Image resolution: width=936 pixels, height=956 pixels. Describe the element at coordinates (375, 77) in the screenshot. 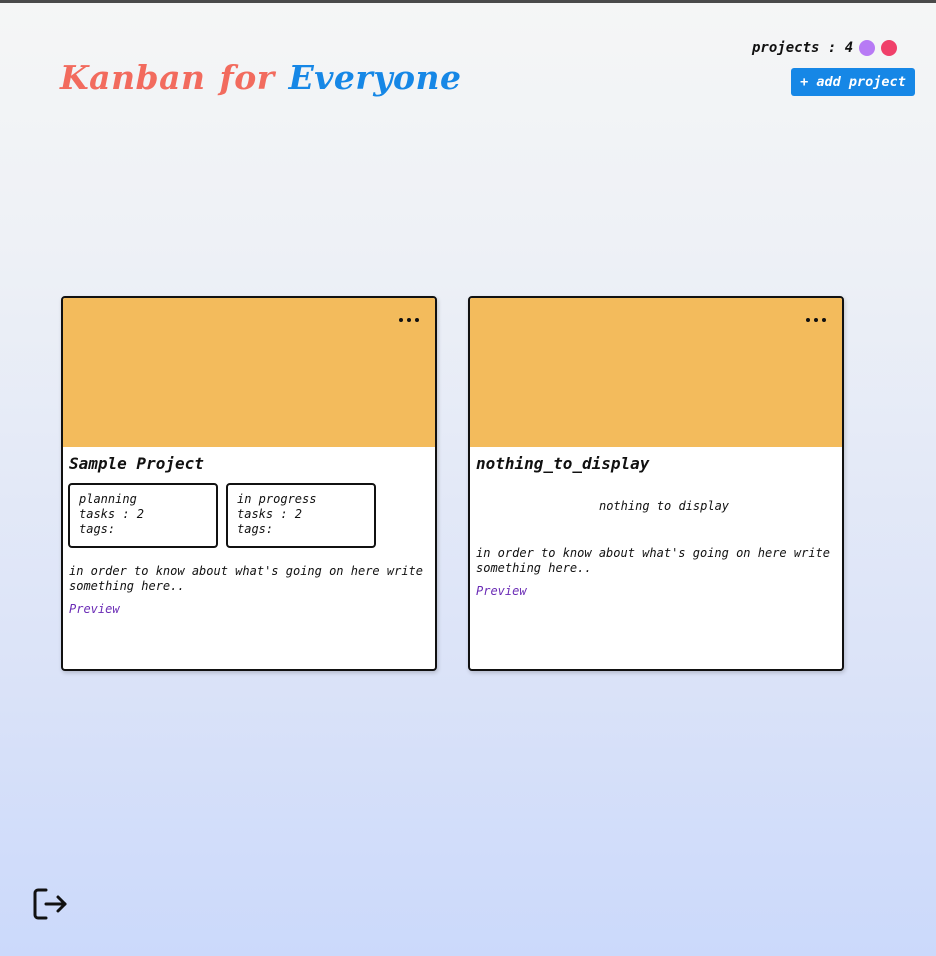

I see `title-word-everyone: Everyone` at that location.